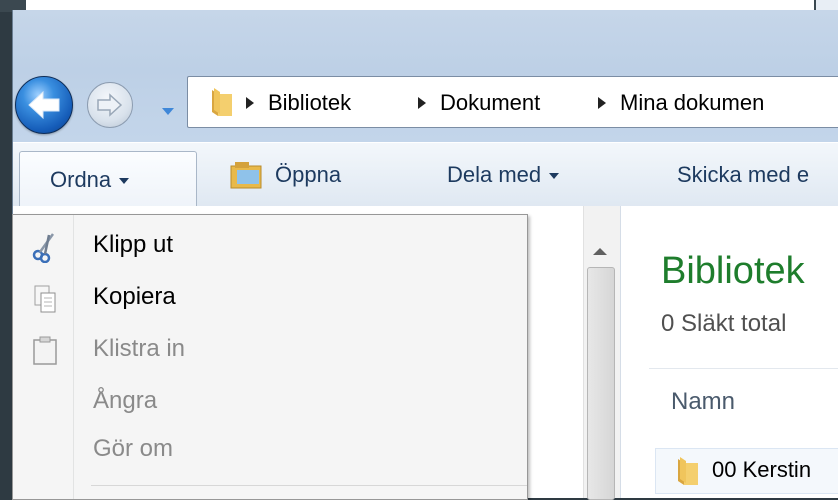 The width and height of the screenshot is (838, 500). What do you see at coordinates (733, 271) in the screenshot?
I see `library-title: Bibliotek` at bounding box center [733, 271].